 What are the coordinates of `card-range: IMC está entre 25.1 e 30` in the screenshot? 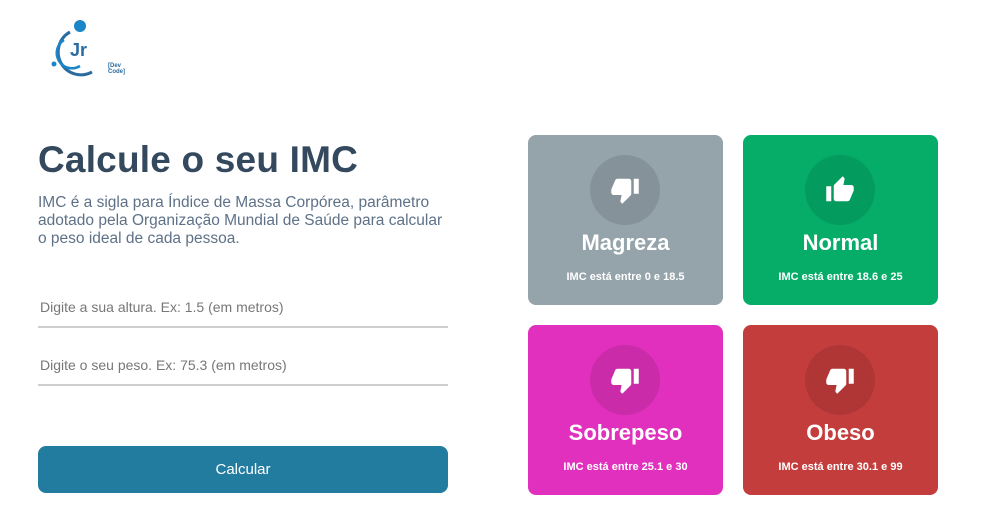 It's located at (625, 467).